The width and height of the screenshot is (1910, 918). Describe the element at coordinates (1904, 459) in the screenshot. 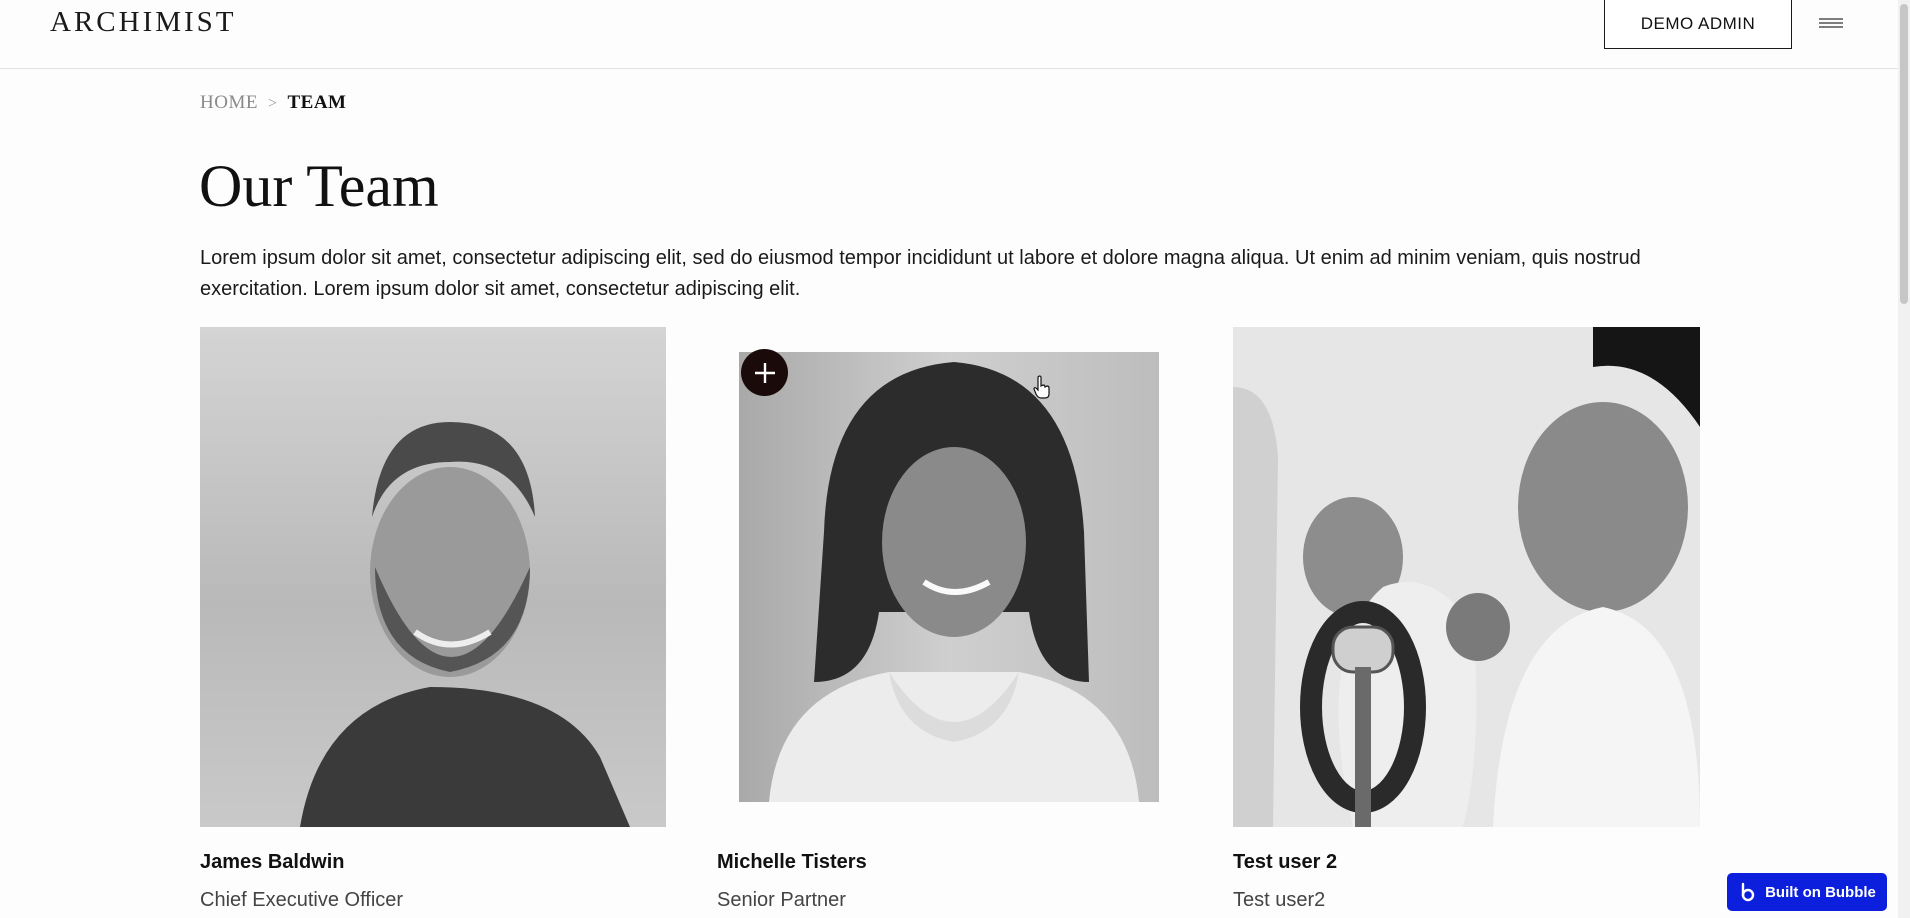

I see `page-scrollbar` at that location.